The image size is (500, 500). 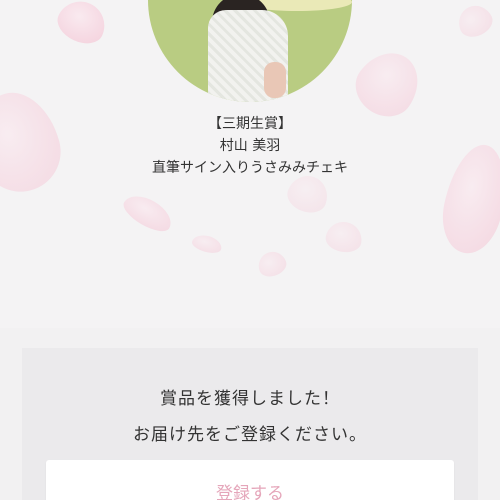 I want to click on member-name: 村山 美羽, so click(x=250, y=146).